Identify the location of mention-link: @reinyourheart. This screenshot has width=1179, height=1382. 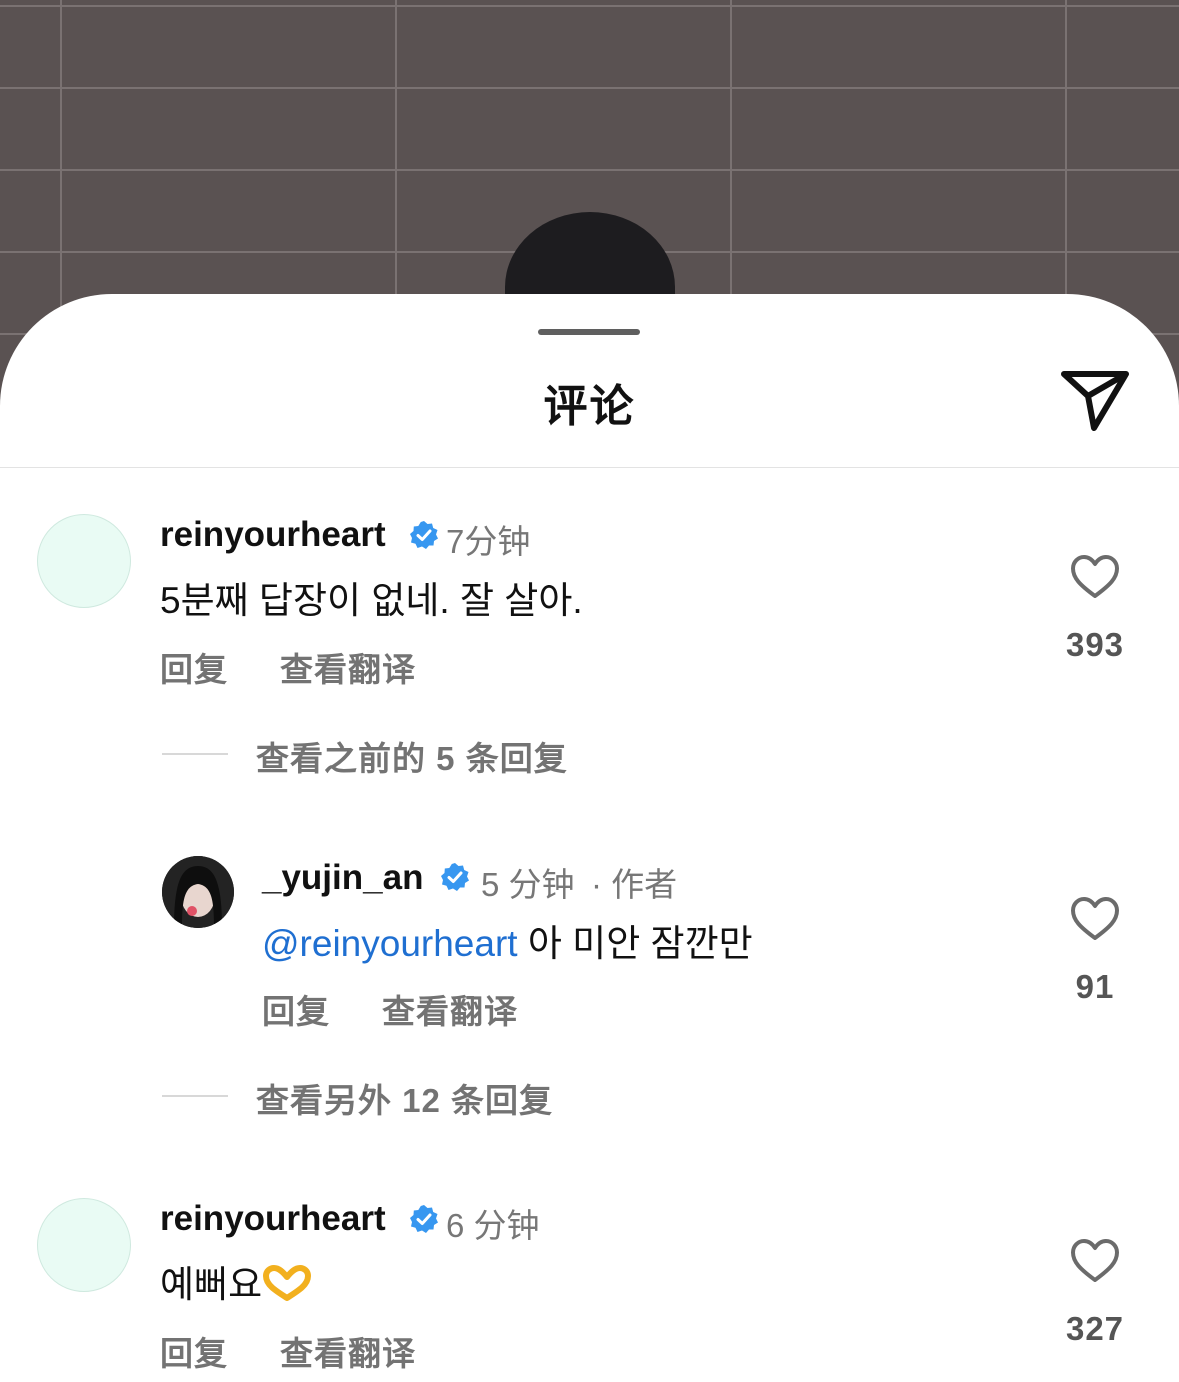
(390, 943).